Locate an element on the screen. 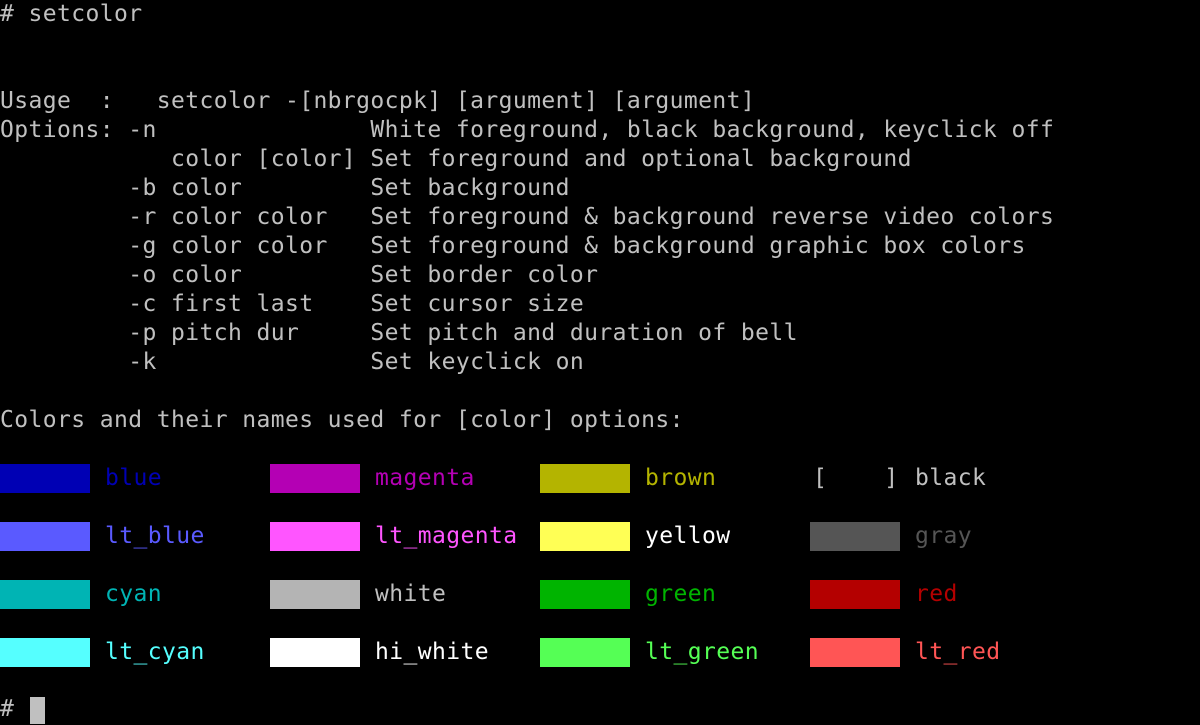 Image resolution: width=1200 pixels, height=725 pixels. color-name-blue: blue is located at coordinates (133, 478).